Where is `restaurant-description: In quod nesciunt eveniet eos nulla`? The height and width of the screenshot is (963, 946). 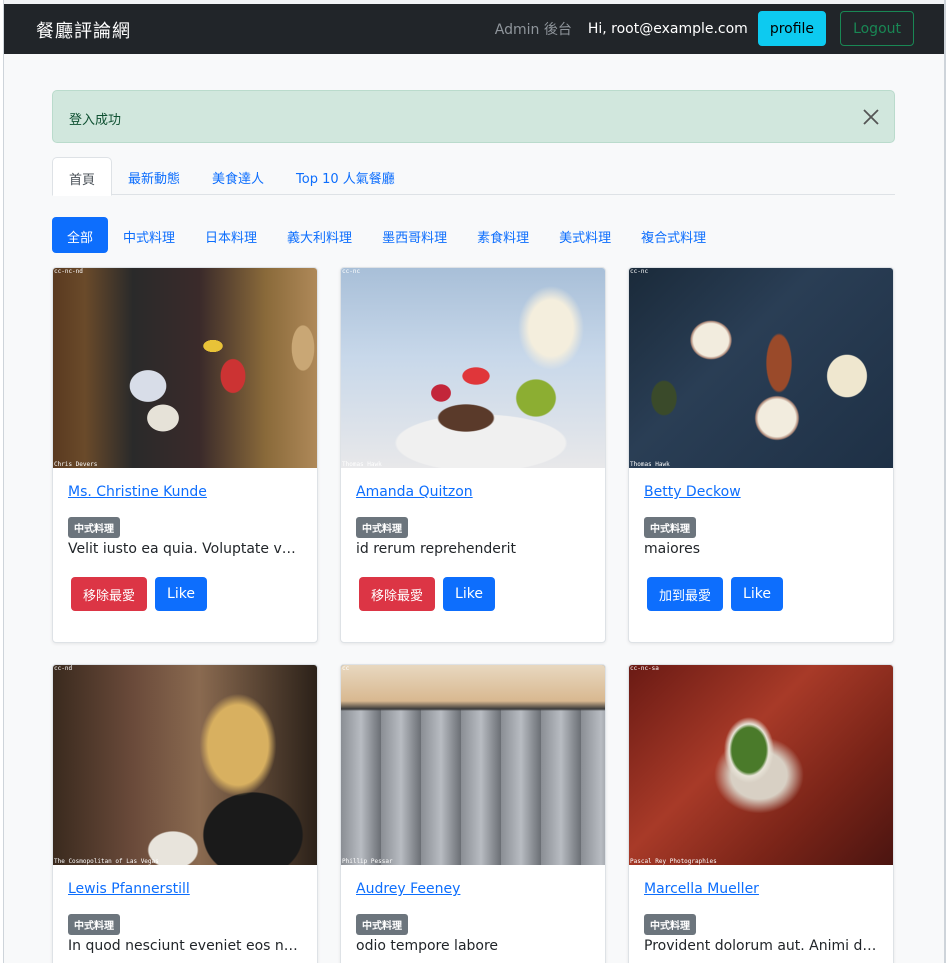
restaurant-description: In quod nesciunt eveniet eos nulla is located at coordinates (185, 946).